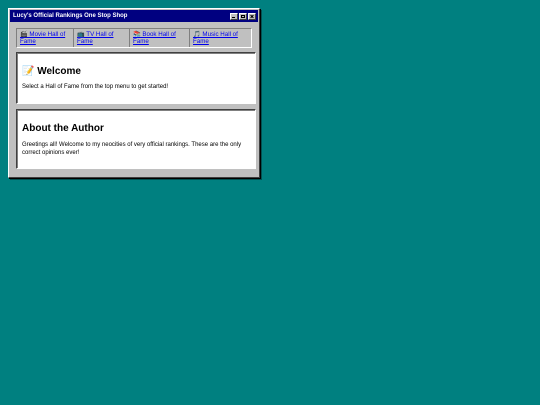 The width and height of the screenshot is (540, 405). What do you see at coordinates (63, 128) in the screenshot?
I see `about-heading: About the Author` at bounding box center [63, 128].